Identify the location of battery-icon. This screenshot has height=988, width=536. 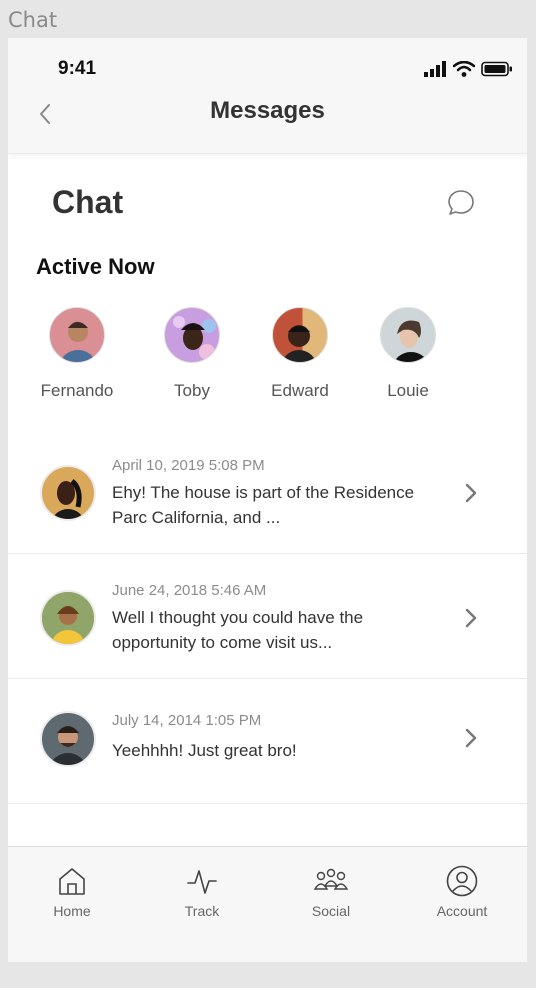
(496, 69).